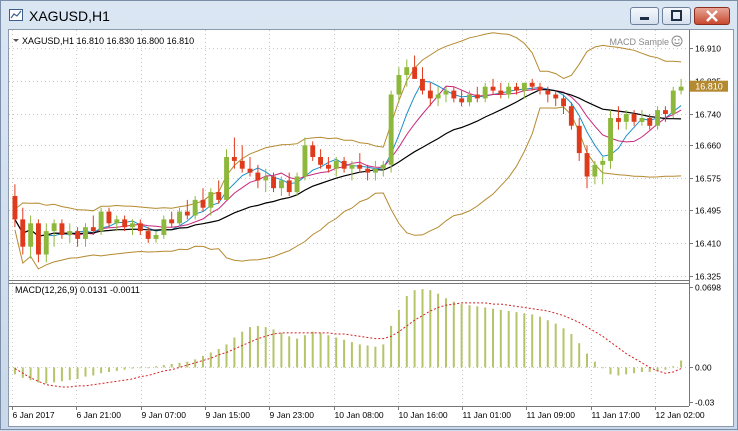 This screenshot has height=431, width=738. I want to click on title-bar: XAGUSD,H1, so click(369, 15).